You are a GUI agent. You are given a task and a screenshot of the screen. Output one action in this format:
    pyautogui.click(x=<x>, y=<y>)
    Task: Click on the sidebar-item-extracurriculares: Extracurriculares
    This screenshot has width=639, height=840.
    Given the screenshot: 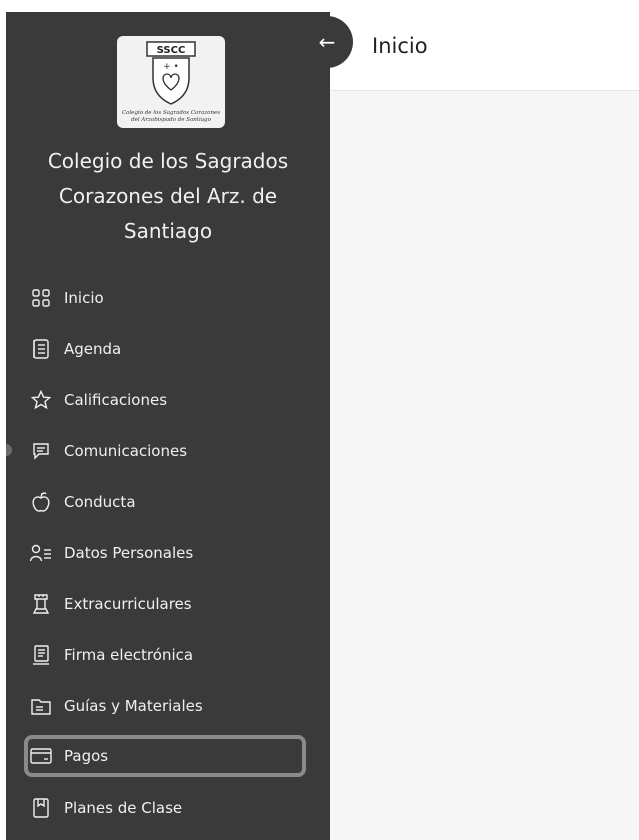 What is the action you would take?
    pyautogui.click(x=164, y=604)
    